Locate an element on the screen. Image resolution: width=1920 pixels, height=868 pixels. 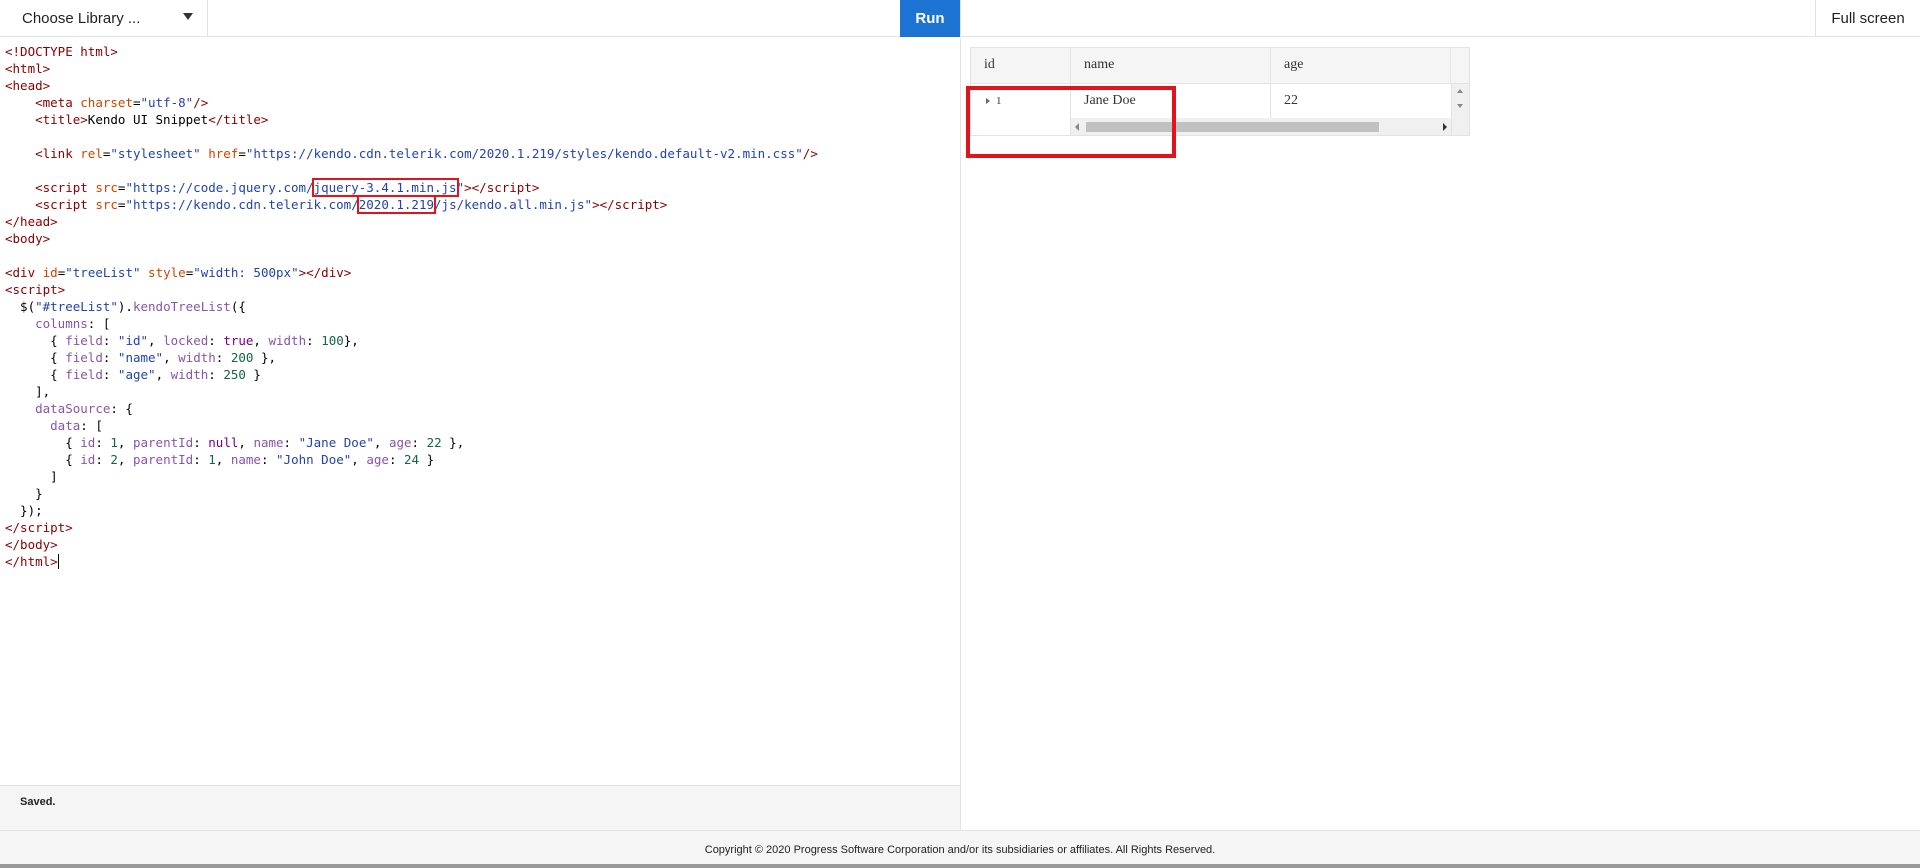
full-screen-button: Full screen is located at coordinates (1867, 18).